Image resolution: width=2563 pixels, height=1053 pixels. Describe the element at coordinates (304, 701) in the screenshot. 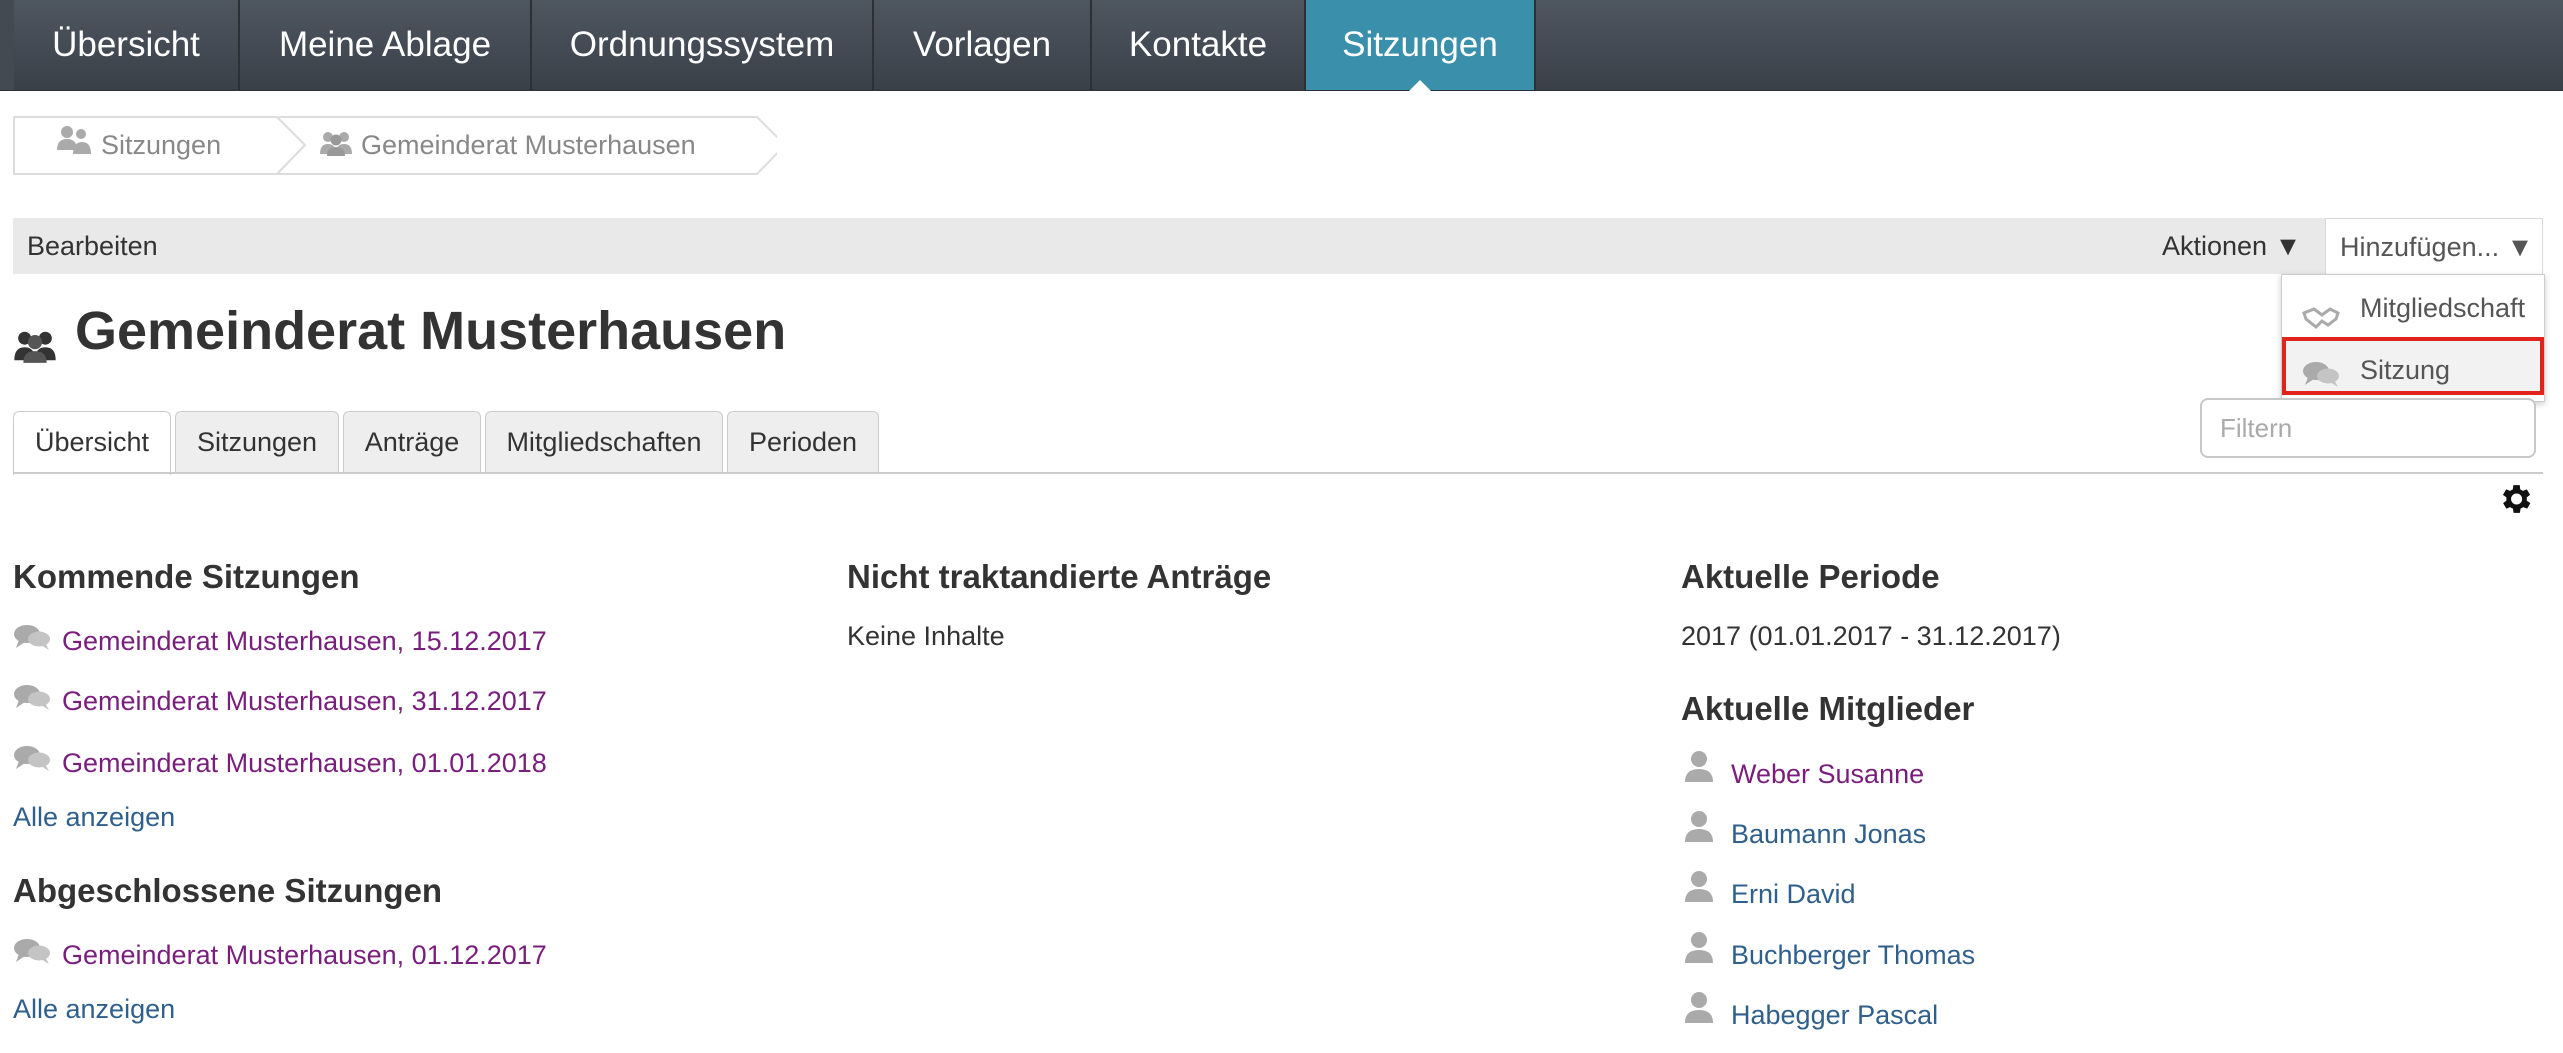

I see `upcoming-meeting-link: Gemeinderat Musterhausen, 31.12.2017` at that location.